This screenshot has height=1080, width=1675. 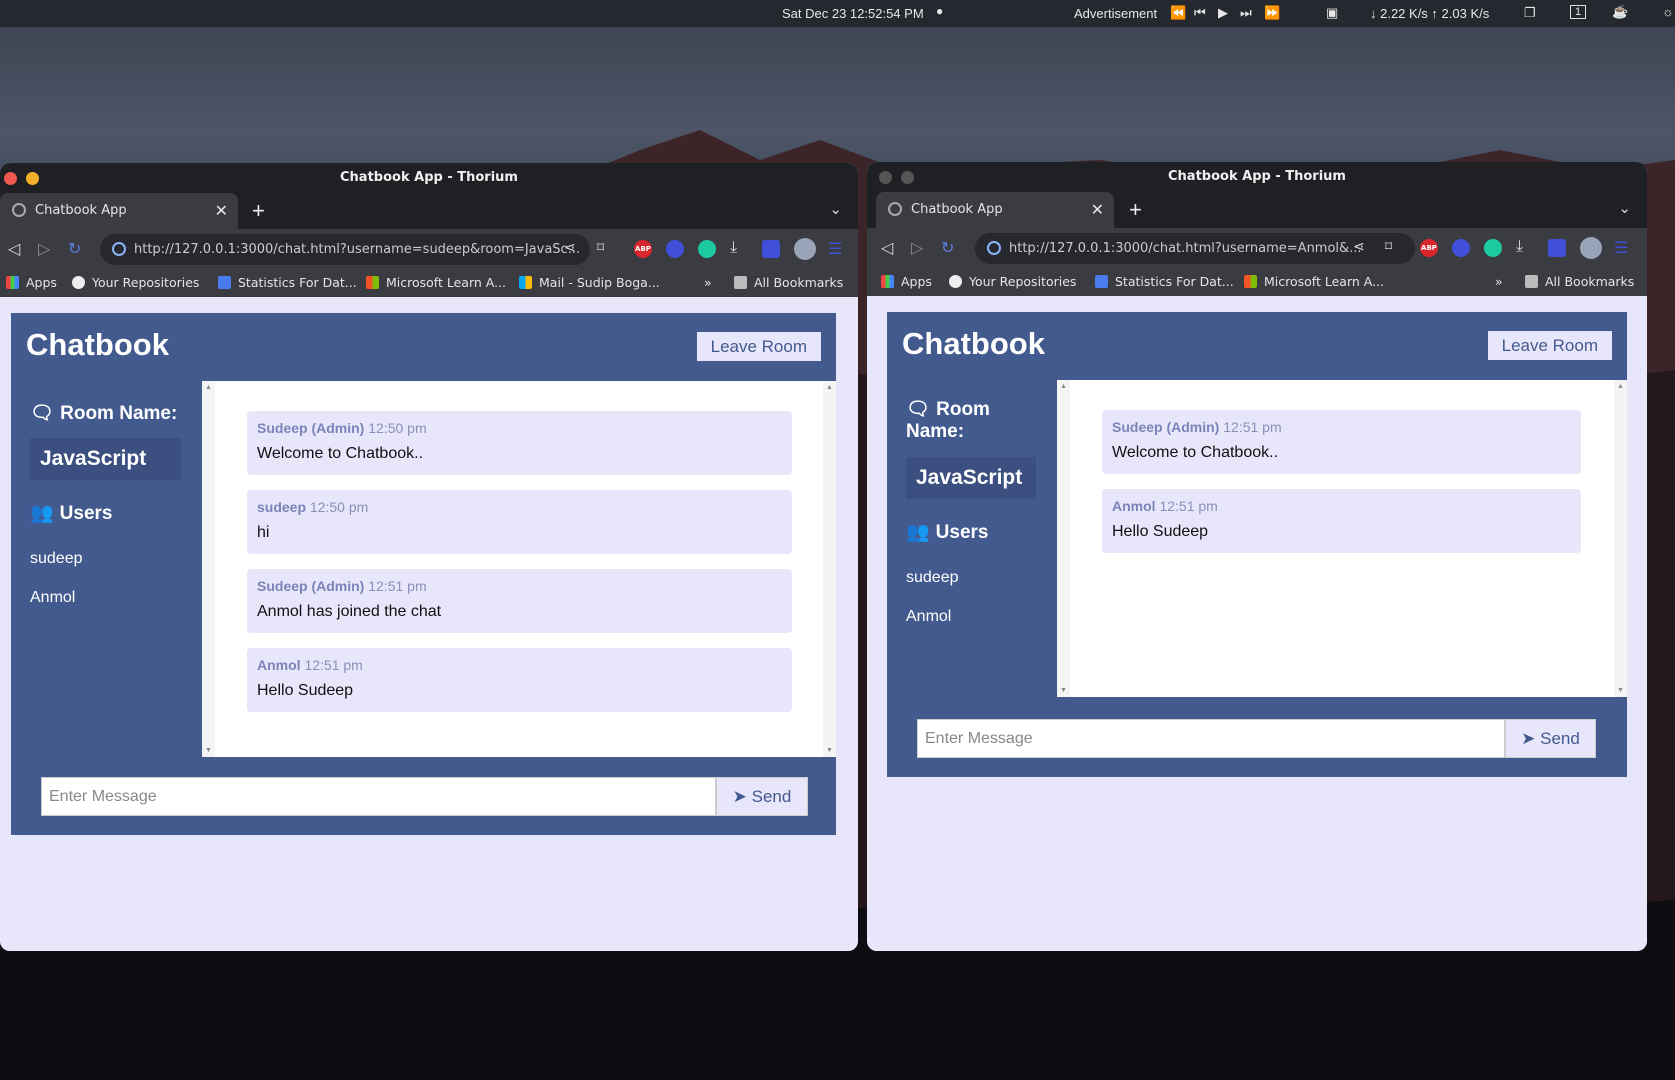 What do you see at coordinates (1578, 12) in the screenshot?
I see `workspace-indicator: 1` at bounding box center [1578, 12].